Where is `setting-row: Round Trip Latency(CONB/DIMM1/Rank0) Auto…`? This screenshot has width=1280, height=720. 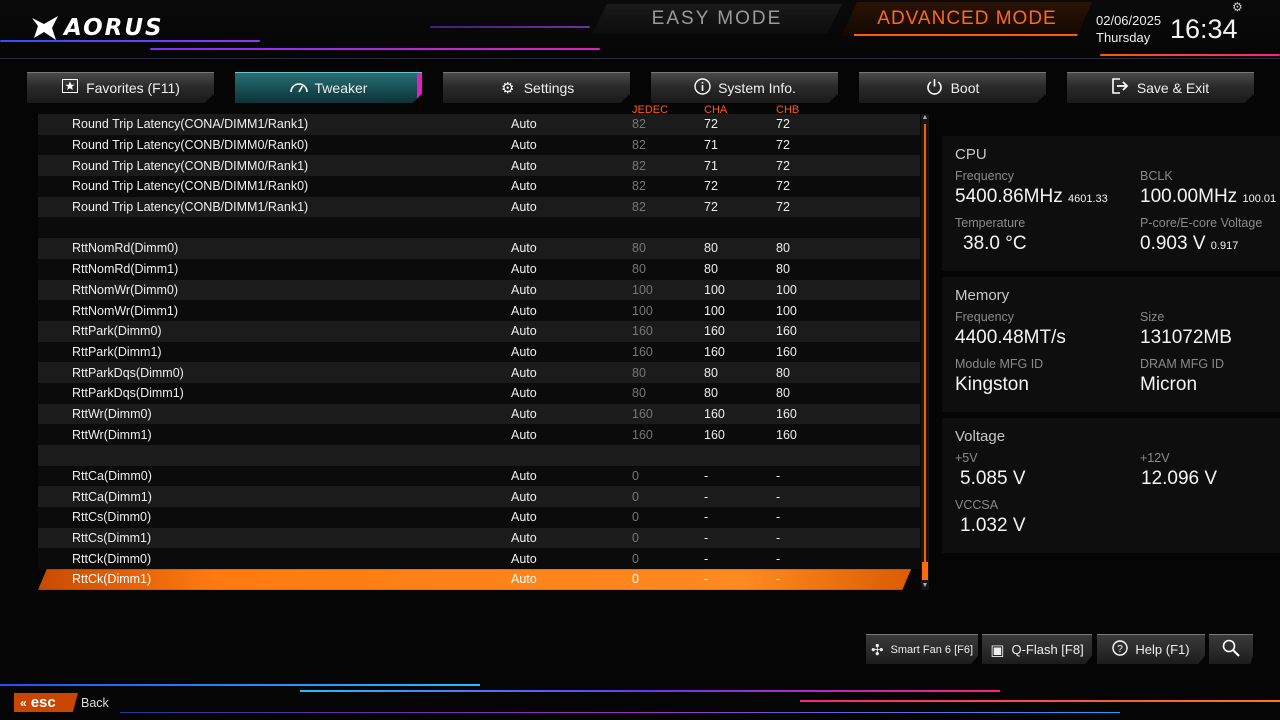
setting-row: Round Trip Latency(CONB/DIMM1/Rank0) Auto… is located at coordinates (479, 186).